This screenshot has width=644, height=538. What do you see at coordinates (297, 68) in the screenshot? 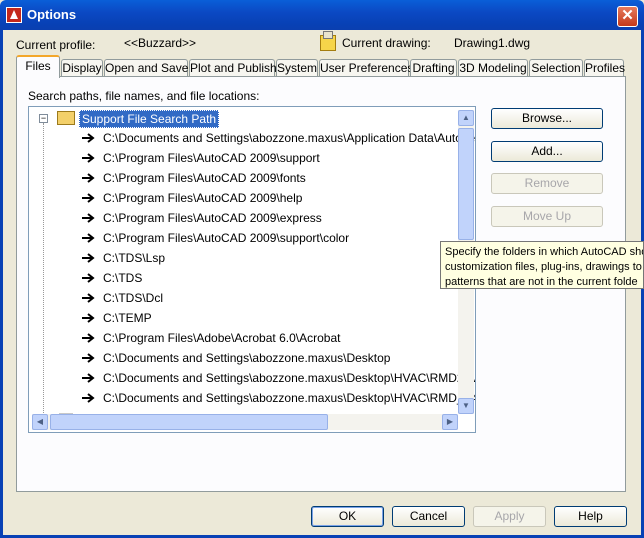
I see `tab-system: System` at bounding box center [297, 68].